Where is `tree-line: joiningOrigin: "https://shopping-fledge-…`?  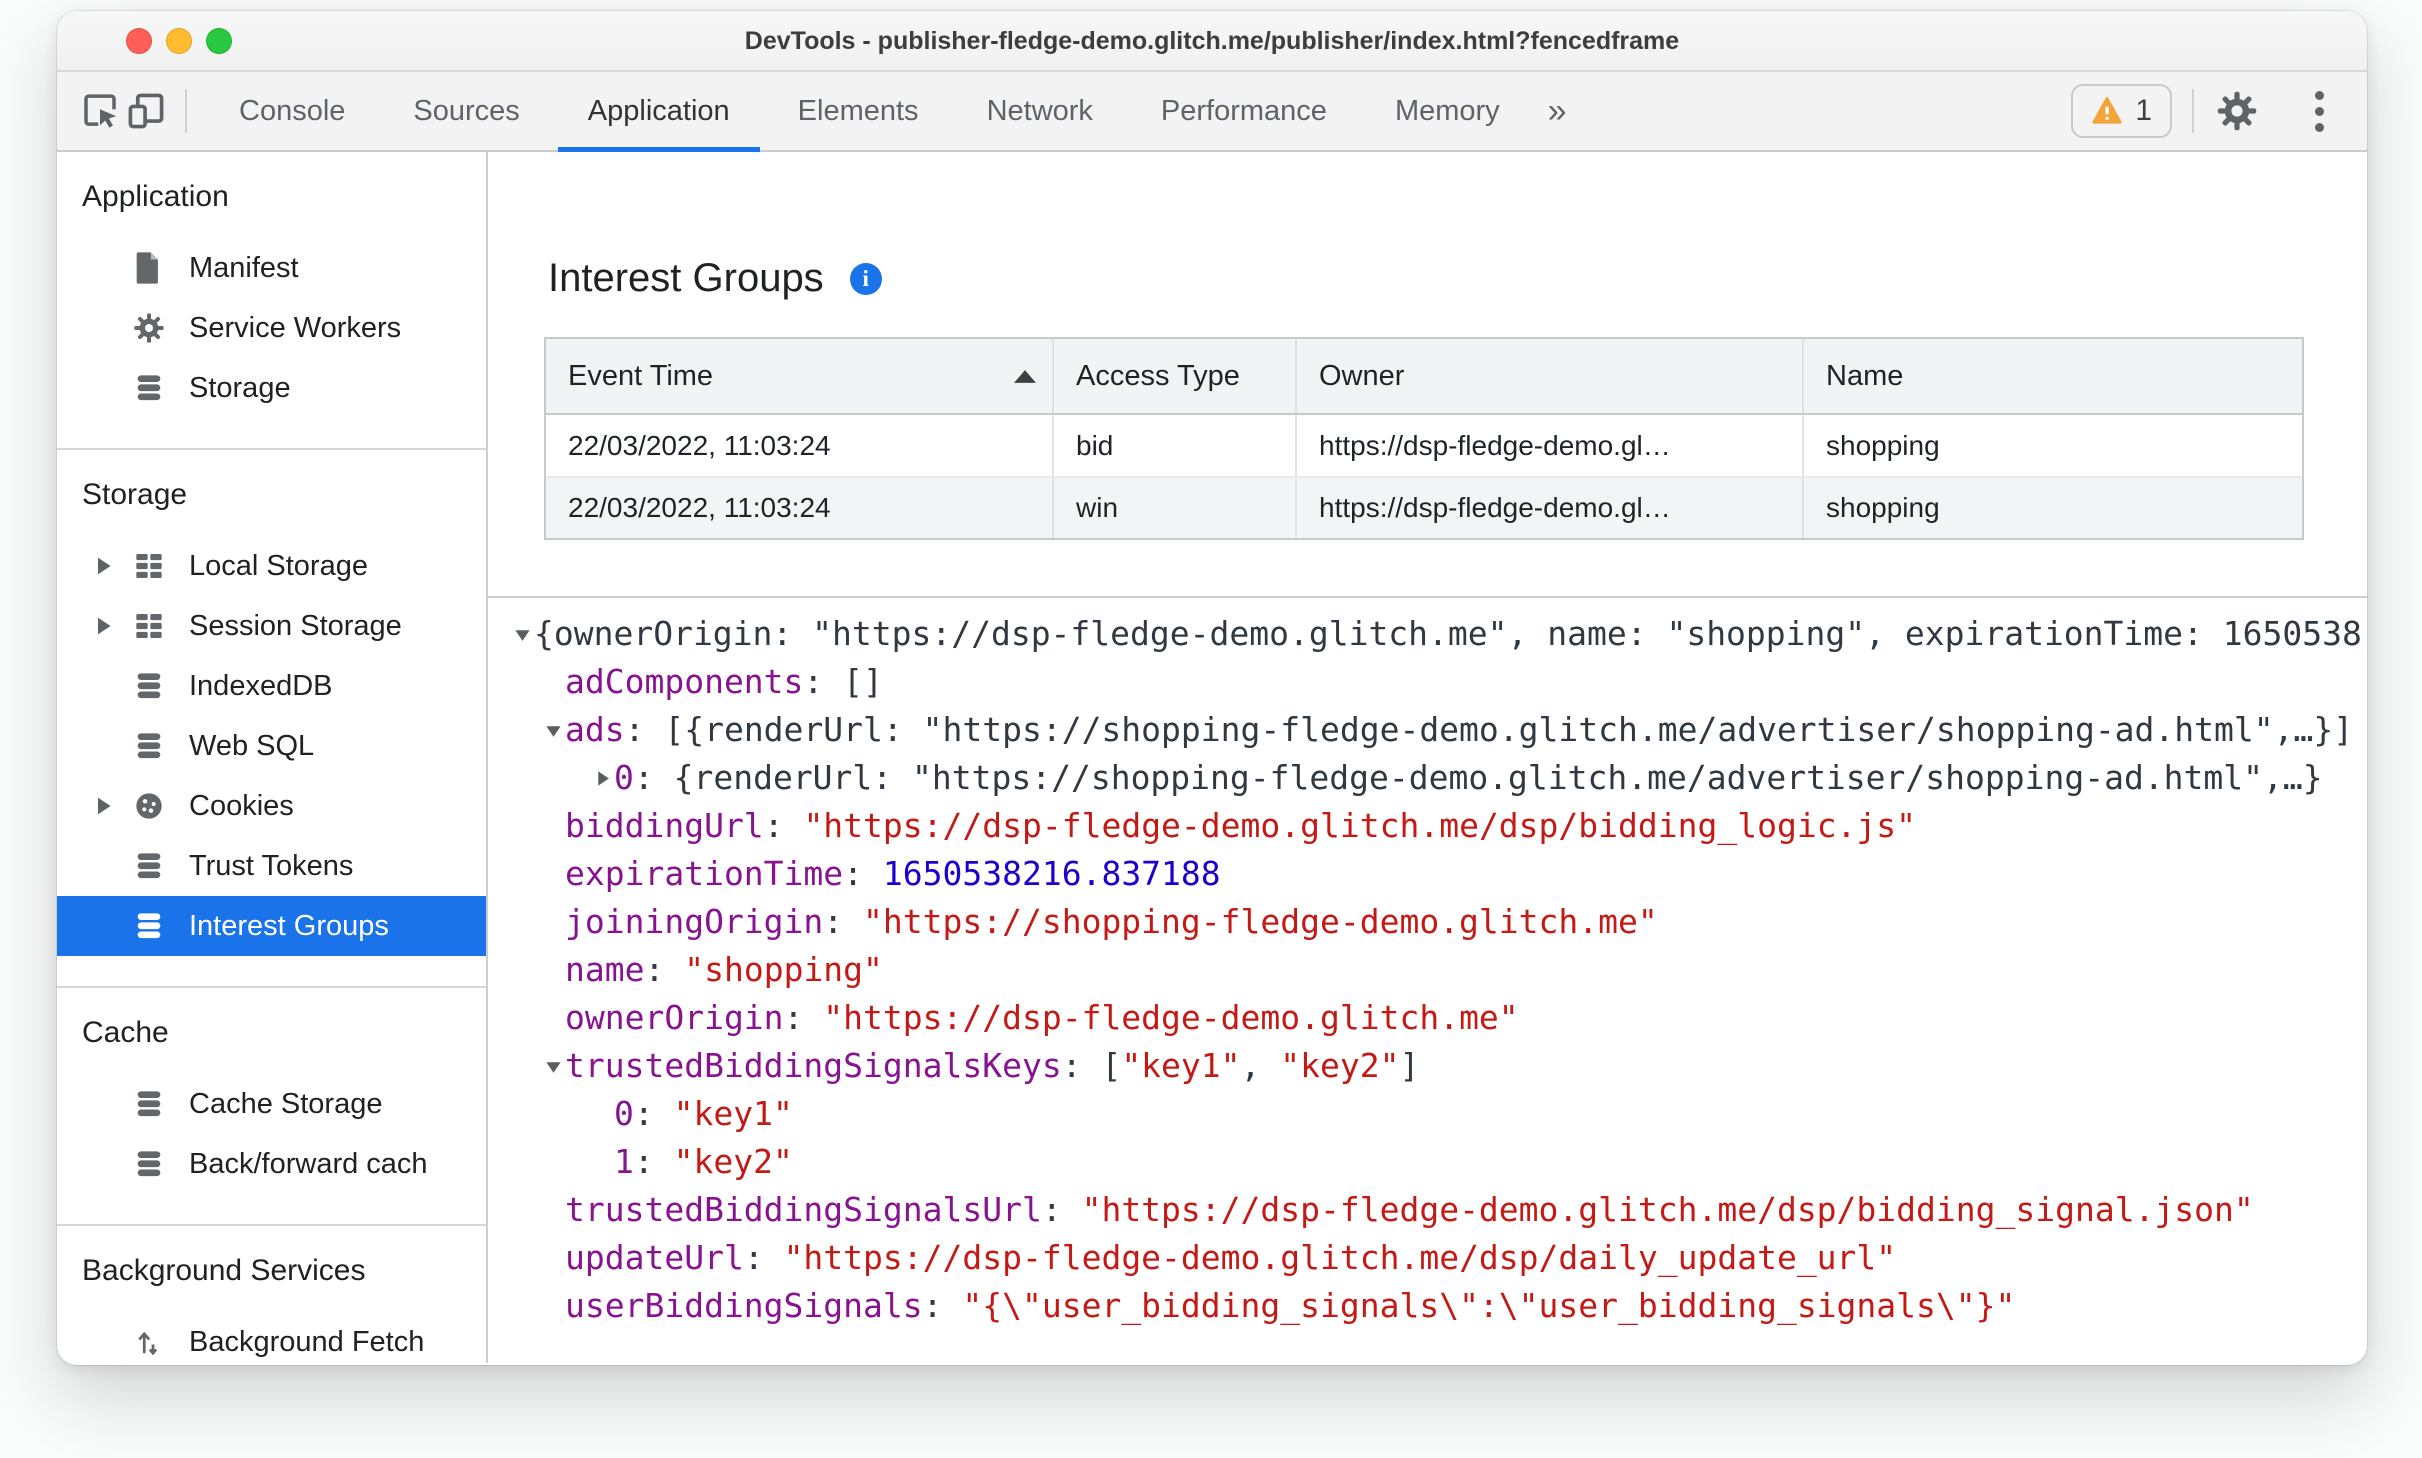
tree-line: joiningOrigin: "https://shopping-fledge-… is located at coordinates (1427, 922).